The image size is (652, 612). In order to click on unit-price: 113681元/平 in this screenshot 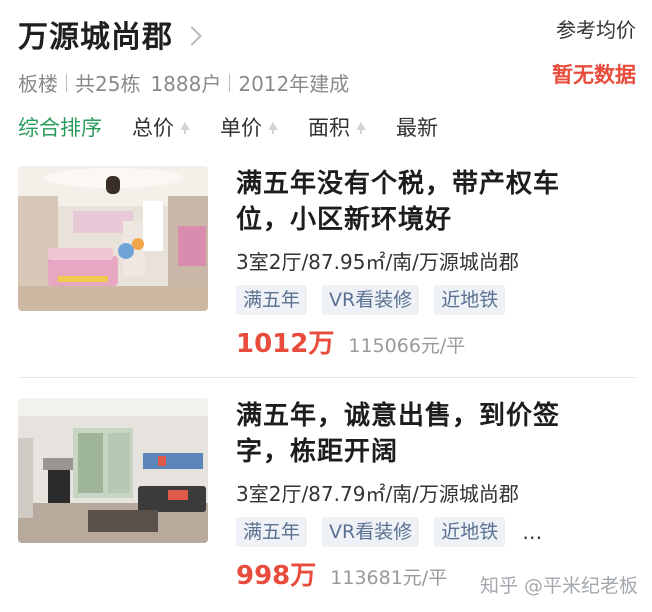, I will do `click(389, 578)`.